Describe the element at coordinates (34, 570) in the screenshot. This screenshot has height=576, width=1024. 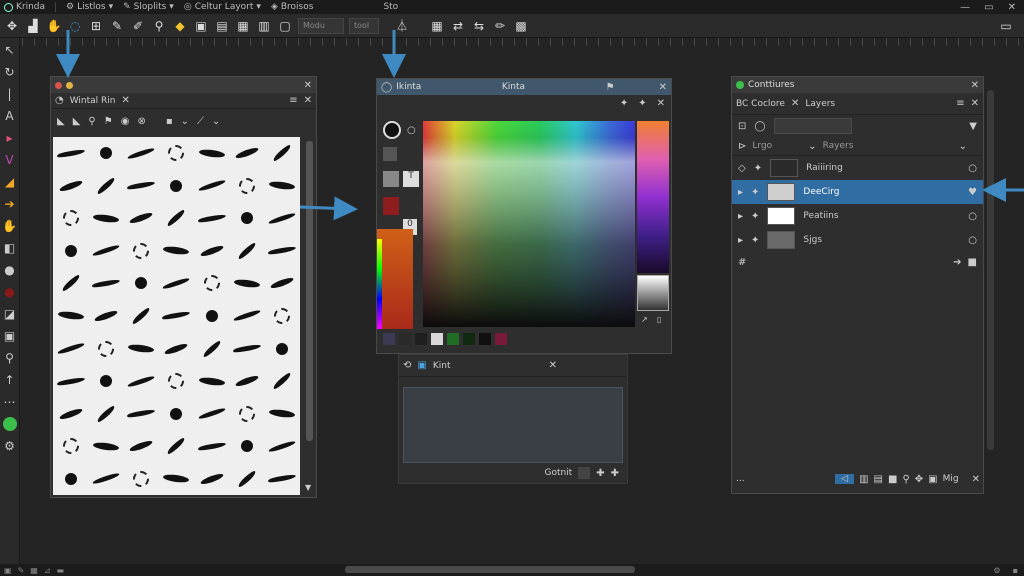
I see `status-icon-3: ▦` at that location.